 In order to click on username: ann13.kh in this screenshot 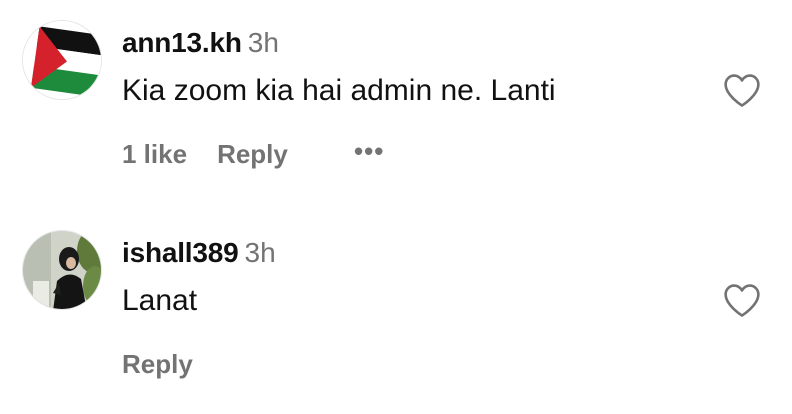, I will do `click(182, 42)`.